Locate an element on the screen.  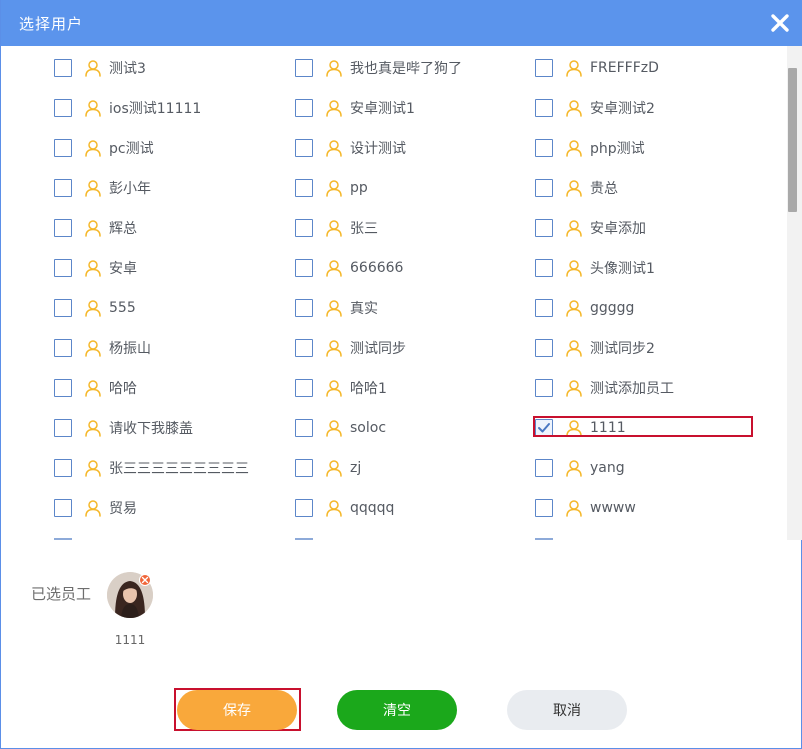
clear-button: 清空 is located at coordinates (397, 710).